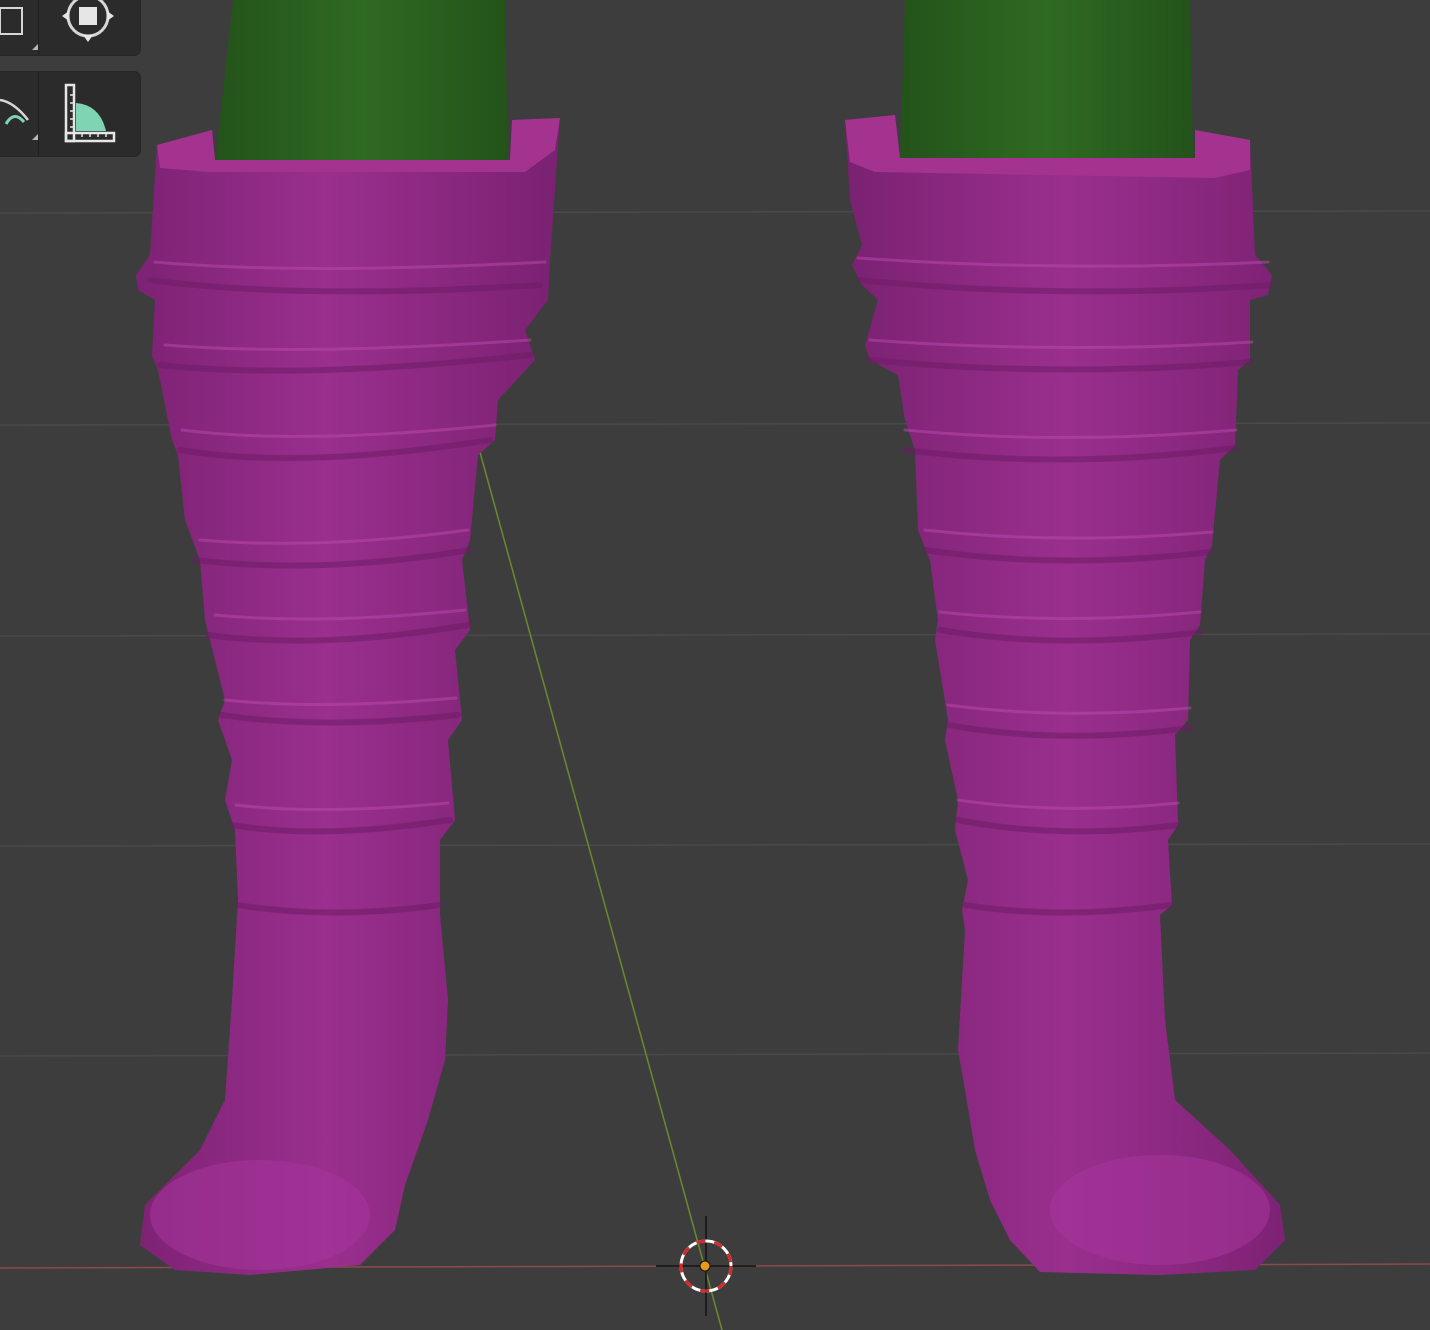  Describe the element at coordinates (600, 887) in the screenshot. I see `y-axis-line` at that location.